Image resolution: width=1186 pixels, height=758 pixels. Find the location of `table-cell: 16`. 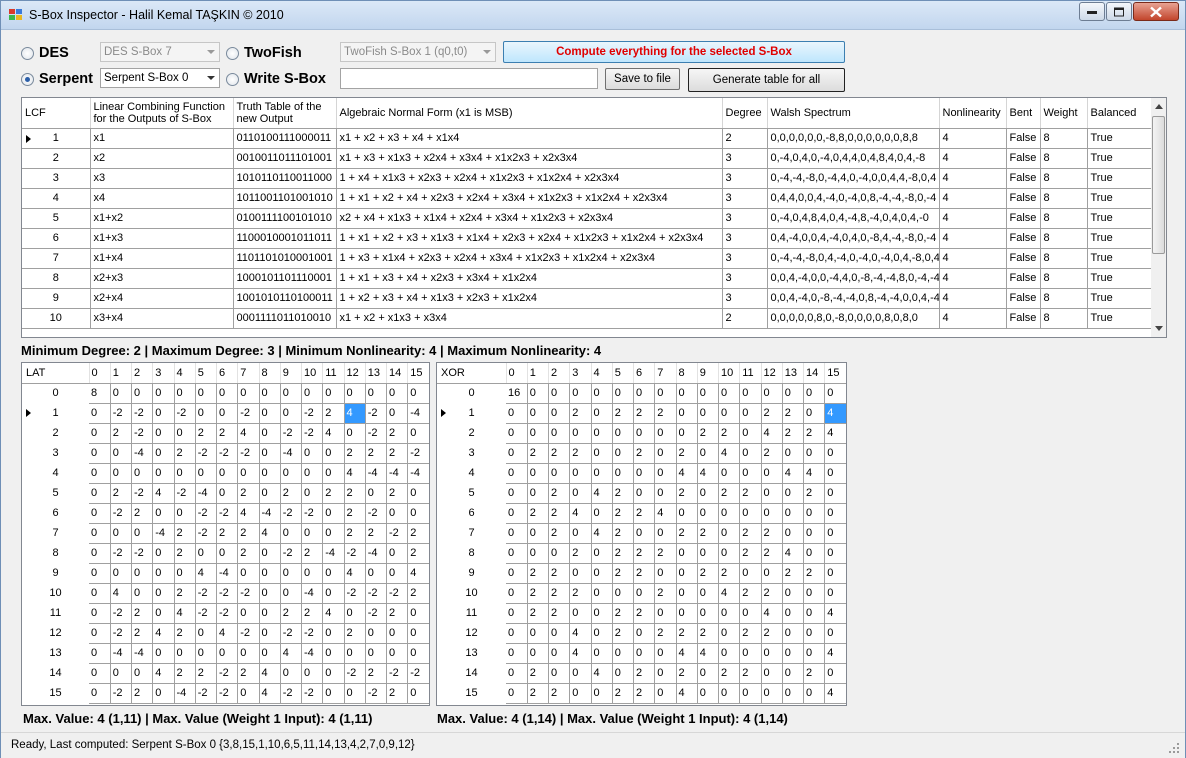

table-cell: 16 is located at coordinates (517, 393).